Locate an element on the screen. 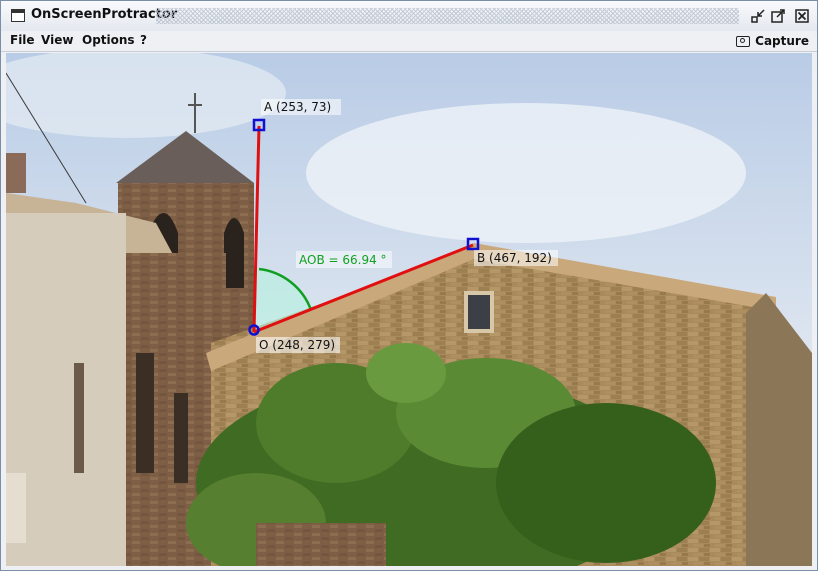 This screenshot has height=571, width=818. camera-icon is located at coordinates (743, 41).